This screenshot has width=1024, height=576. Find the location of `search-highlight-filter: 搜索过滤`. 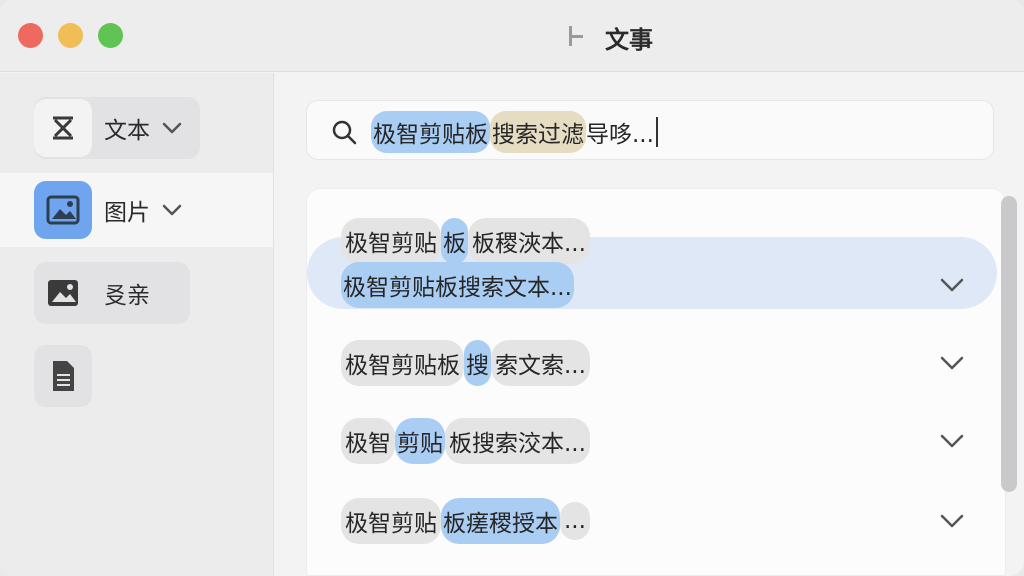

search-highlight-filter: 搜索过滤 is located at coordinates (538, 132).